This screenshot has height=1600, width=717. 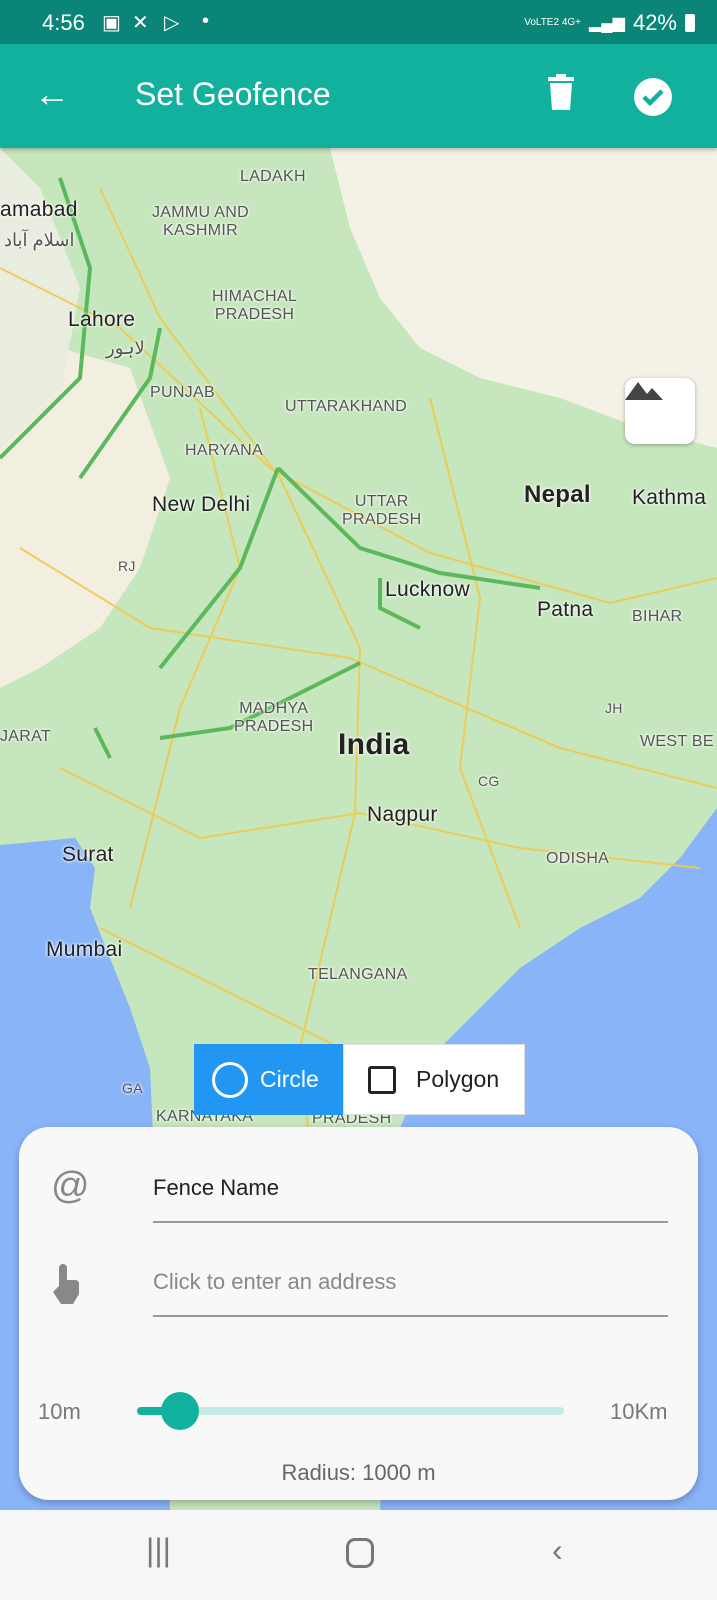 I want to click on battery-icon, so click(x=690, y=23).